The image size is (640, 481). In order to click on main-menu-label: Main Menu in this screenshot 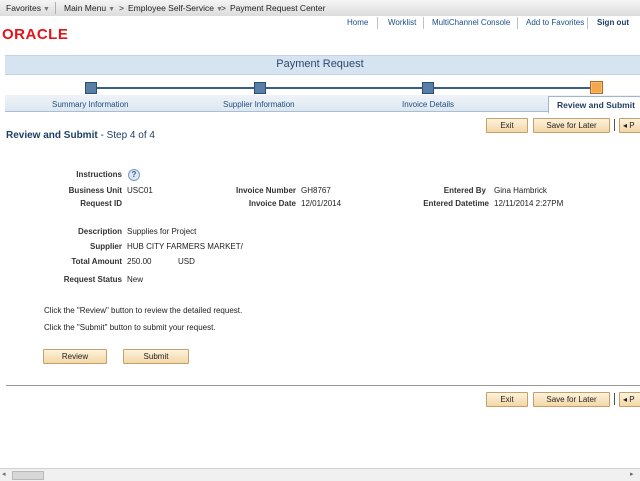, I will do `click(85, 8)`.